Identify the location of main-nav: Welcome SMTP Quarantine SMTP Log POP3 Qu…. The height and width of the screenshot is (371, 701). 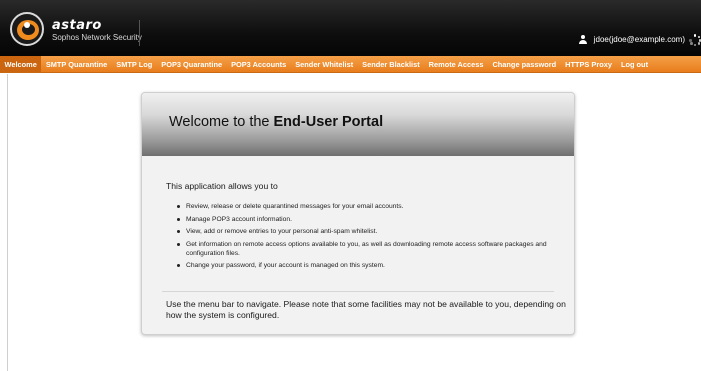
(350, 64).